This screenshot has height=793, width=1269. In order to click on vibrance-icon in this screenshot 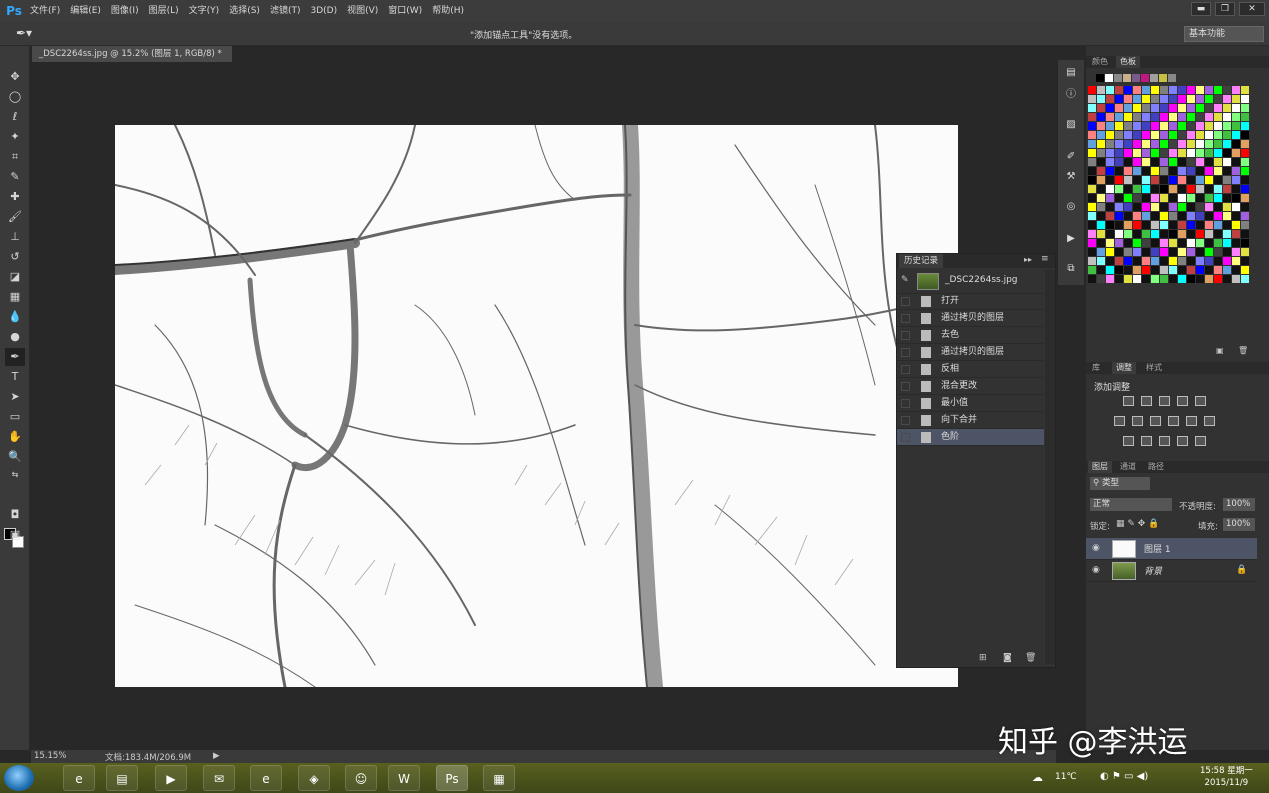, I will do `click(1200, 401)`.